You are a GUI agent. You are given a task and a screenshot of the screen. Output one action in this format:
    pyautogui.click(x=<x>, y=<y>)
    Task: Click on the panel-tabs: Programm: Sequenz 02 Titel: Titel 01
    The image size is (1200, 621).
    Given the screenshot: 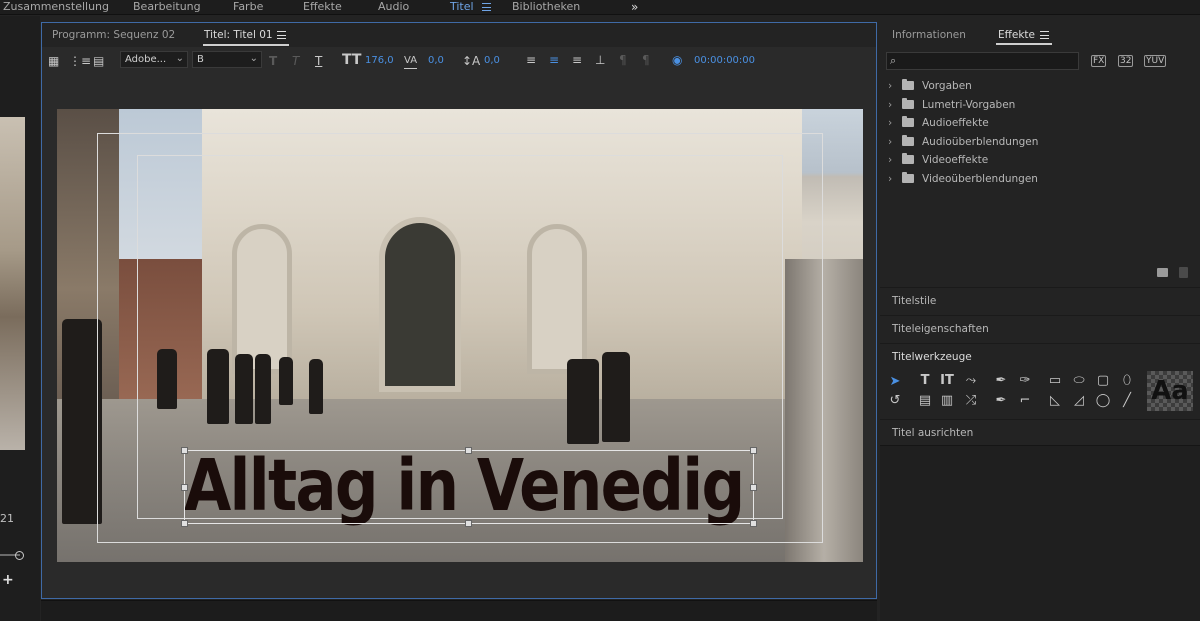 What is the action you would take?
    pyautogui.click(x=459, y=35)
    